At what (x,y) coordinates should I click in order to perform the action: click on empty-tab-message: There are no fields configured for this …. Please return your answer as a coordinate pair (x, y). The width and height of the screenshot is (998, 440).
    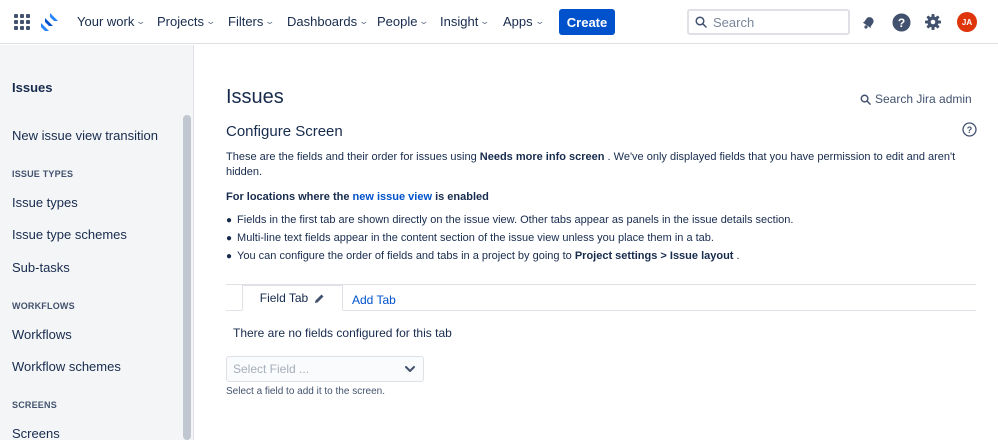
    Looking at the image, I should click on (342, 333).